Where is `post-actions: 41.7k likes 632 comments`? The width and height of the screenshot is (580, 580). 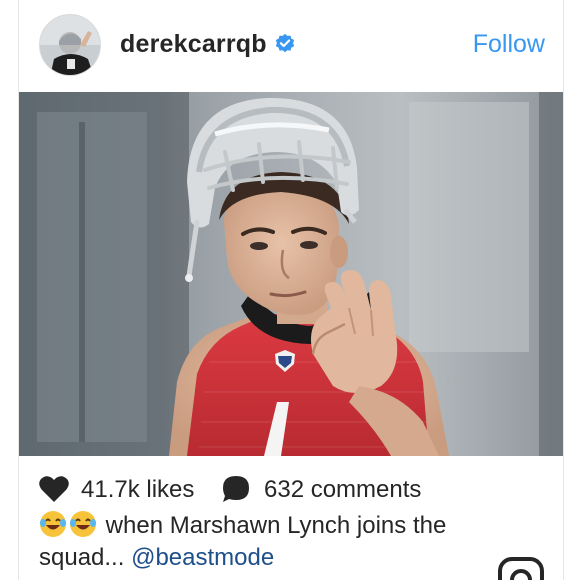 post-actions: 41.7k likes 632 comments is located at coordinates (291, 490).